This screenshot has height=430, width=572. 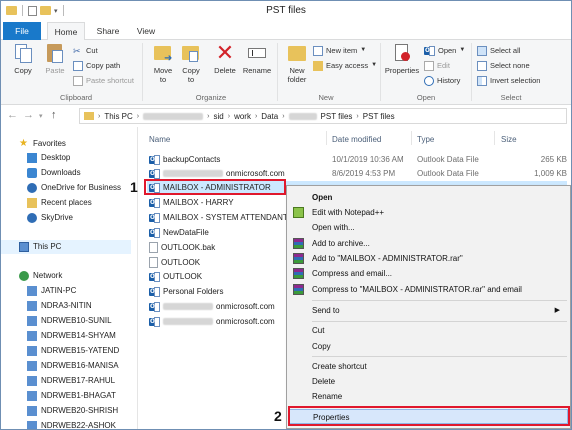 What do you see at coordinates (428, 310) in the screenshot?
I see `menu-item-send-to: Send to ▶` at bounding box center [428, 310].